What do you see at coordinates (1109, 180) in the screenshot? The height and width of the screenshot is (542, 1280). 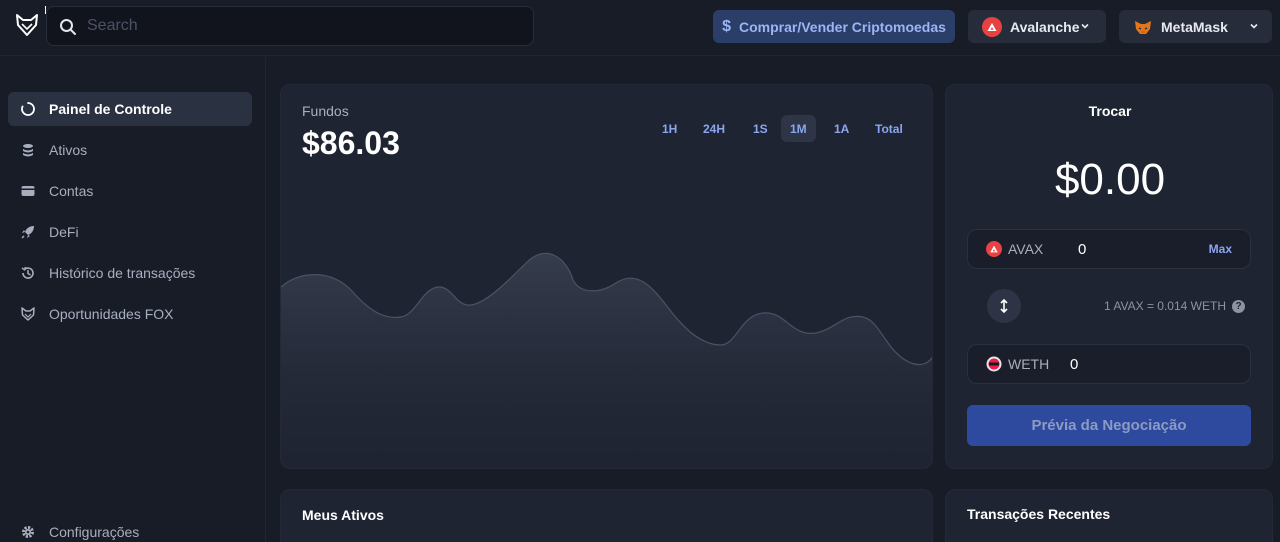 I see `trade-amount: $0.00` at bounding box center [1109, 180].